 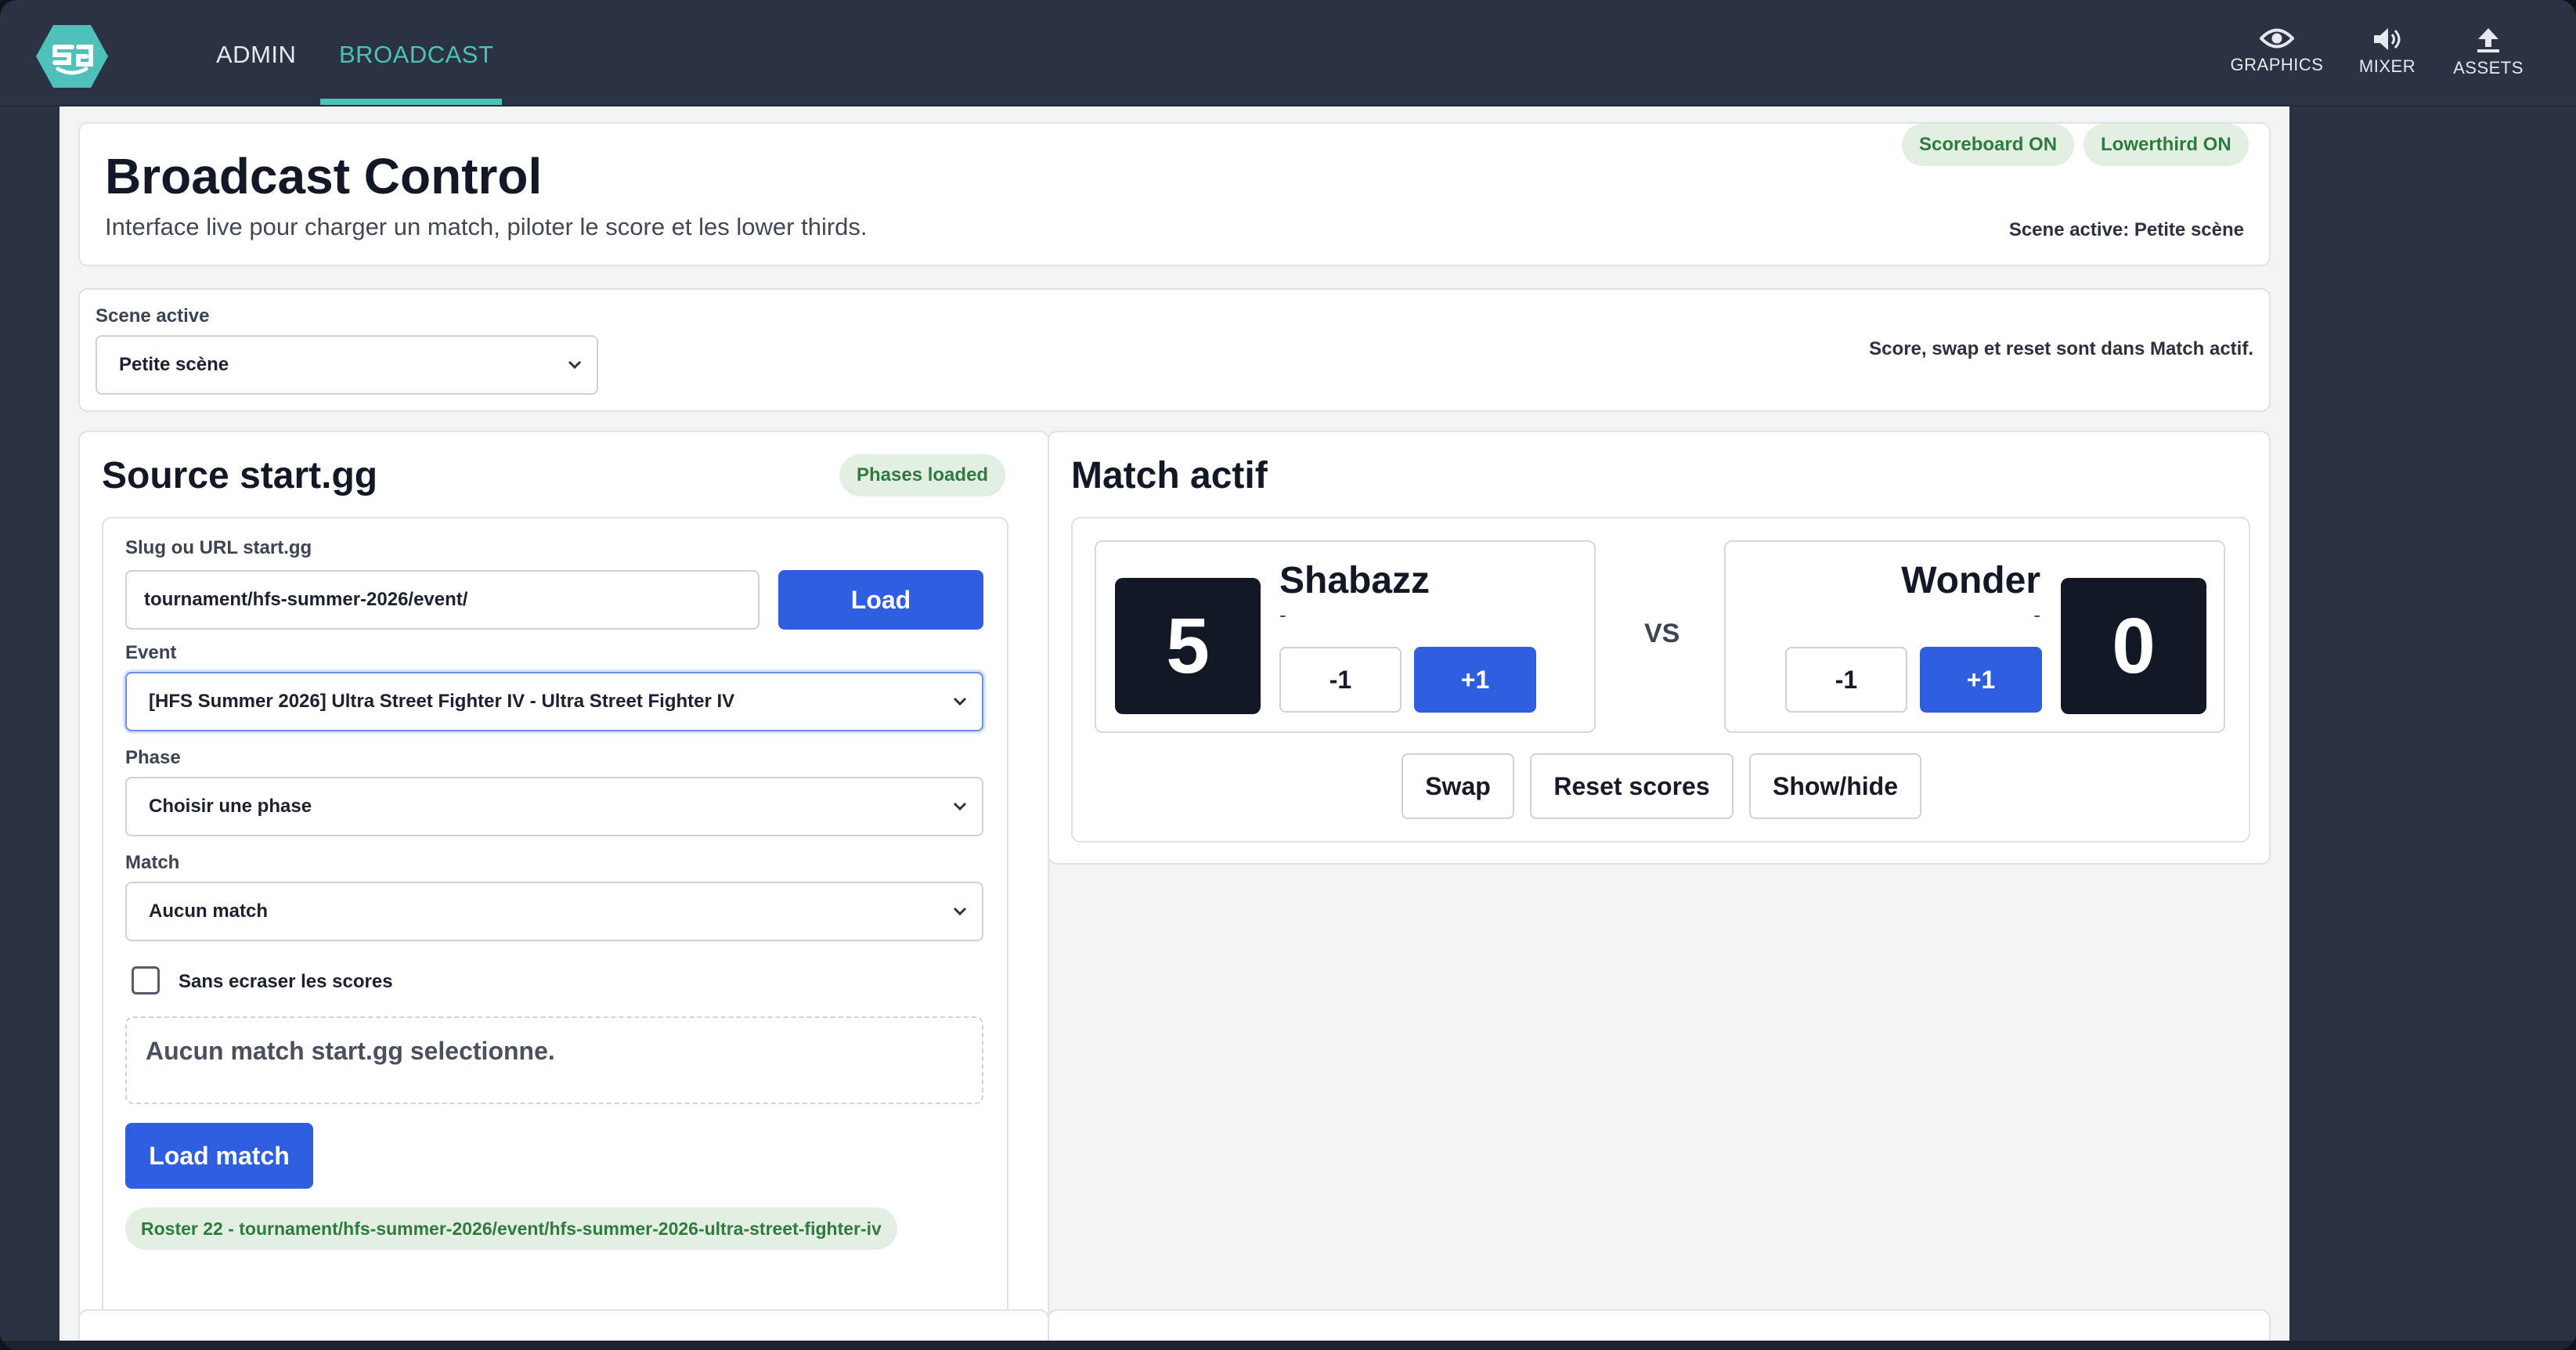 What do you see at coordinates (2277, 51) in the screenshot?
I see `graphics-button: GRAPHICS` at bounding box center [2277, 51].